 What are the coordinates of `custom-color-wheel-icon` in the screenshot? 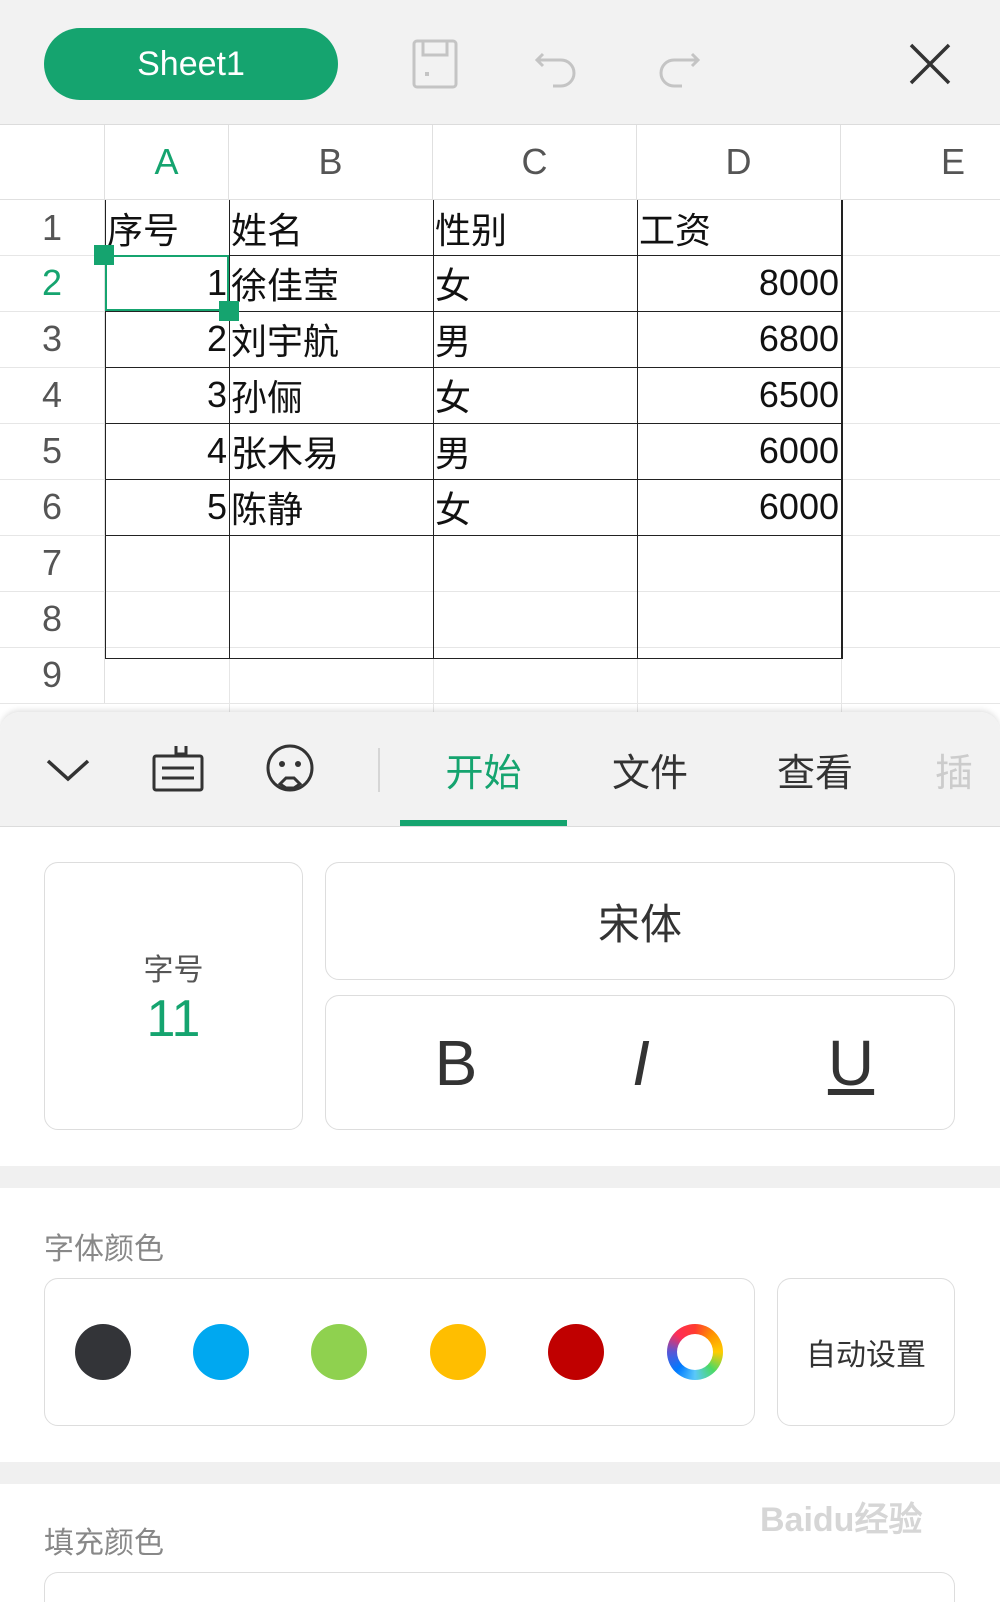 It's located at (695, 1352).